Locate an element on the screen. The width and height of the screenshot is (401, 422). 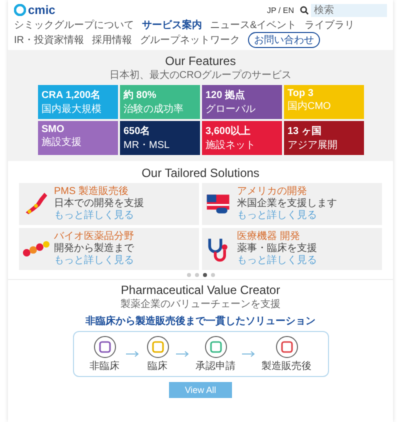
nav-item: ニュース&イベント is located at coordinates (253, 25).